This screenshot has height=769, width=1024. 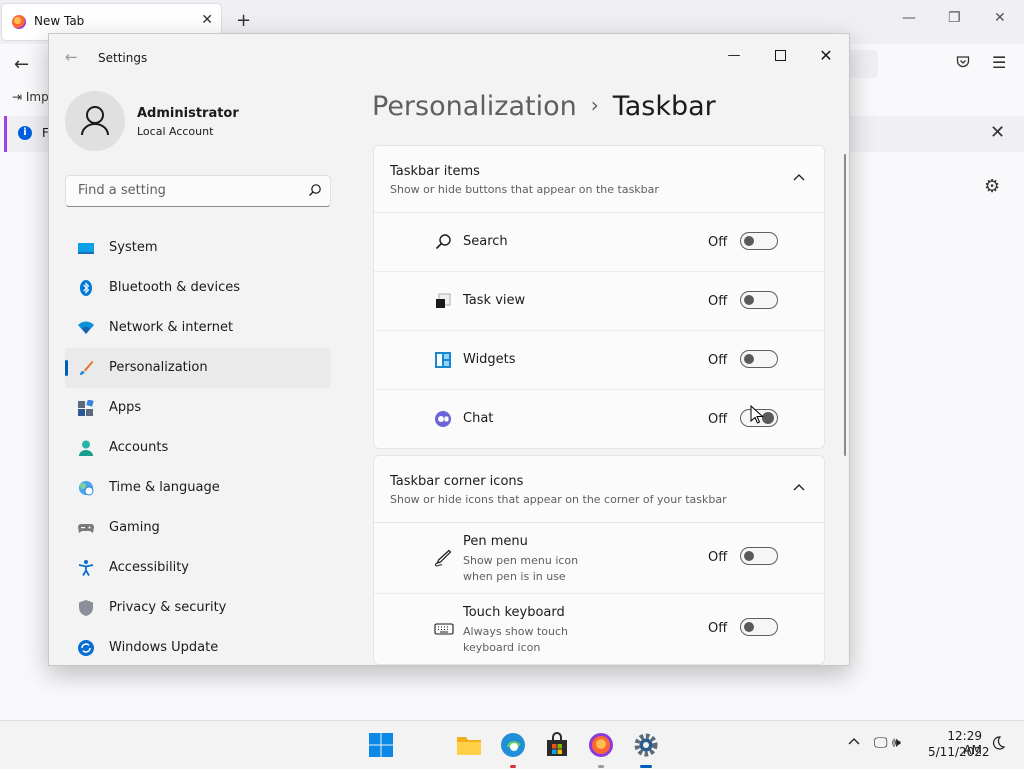 I want to click on user-icon, so click(x=95, y=121).